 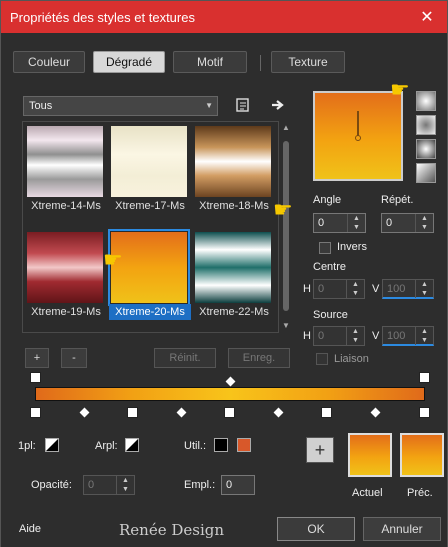 What do you see at coordinates (35, 377) in the screenshot?
I see `opacity-stop-left` at bounding box center [35, 377].